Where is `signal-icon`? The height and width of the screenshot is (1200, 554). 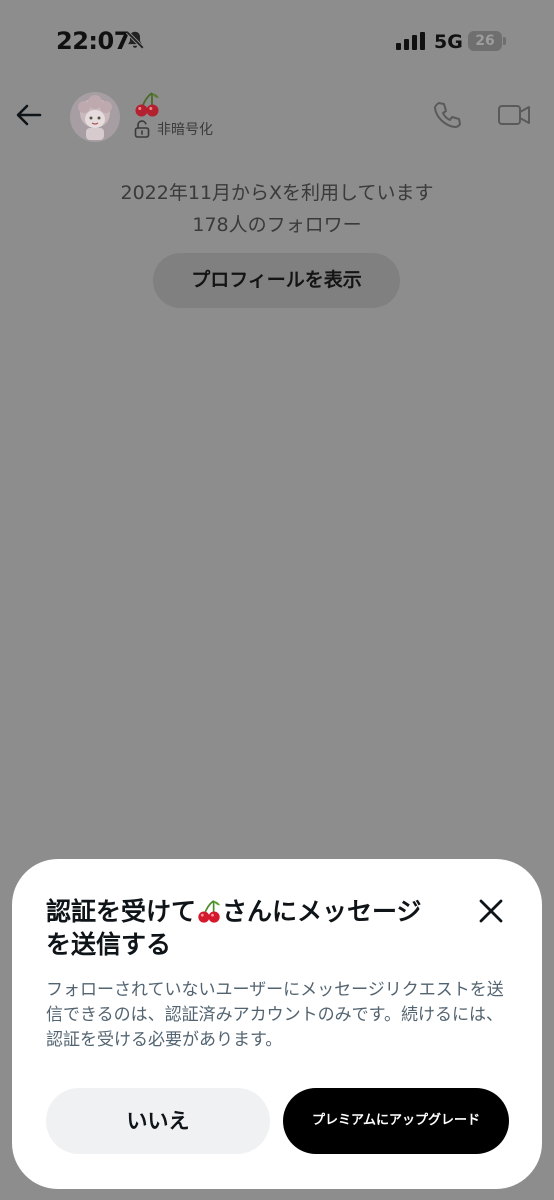 signal-icon is located at coordinates (410, 41).